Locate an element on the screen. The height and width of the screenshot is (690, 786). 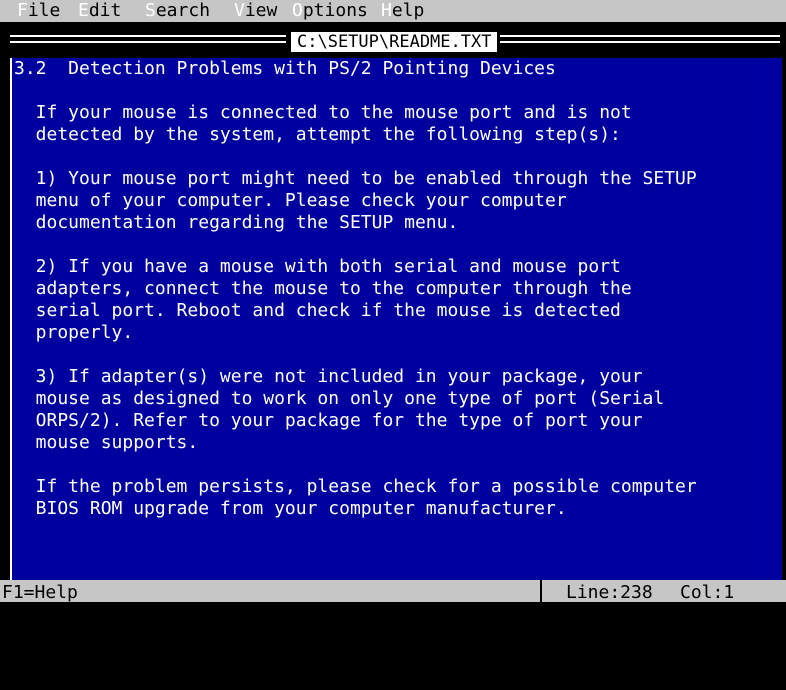
menu-bar: File Edit Search View Options Help is located at coordinates (393, 11).